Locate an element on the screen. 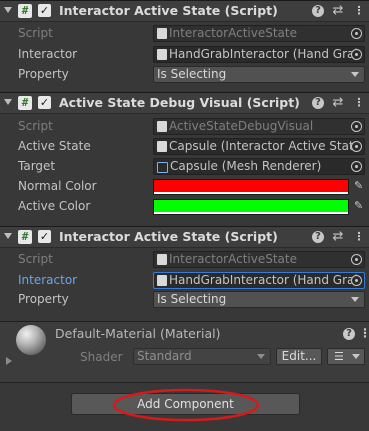 The image size is (369, 431). script-row: Script ActiveStateDebugVisual is located at coordinates (184, 127).